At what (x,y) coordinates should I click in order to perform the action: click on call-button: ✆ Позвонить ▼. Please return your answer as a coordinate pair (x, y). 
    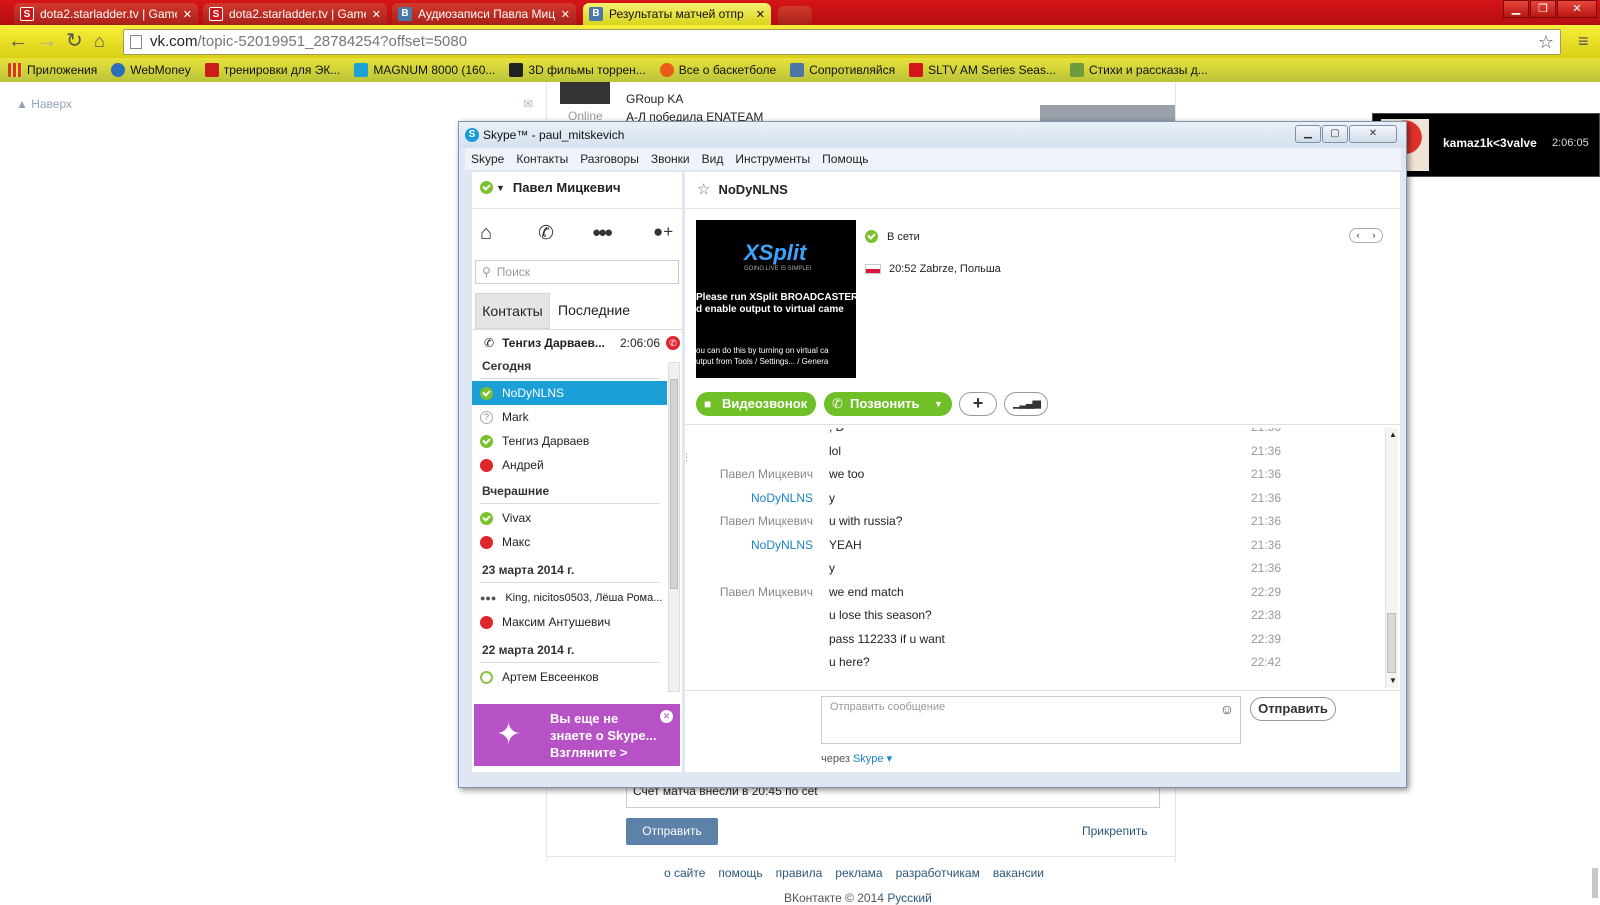
    Looking at the image, I should click on (888, 404).